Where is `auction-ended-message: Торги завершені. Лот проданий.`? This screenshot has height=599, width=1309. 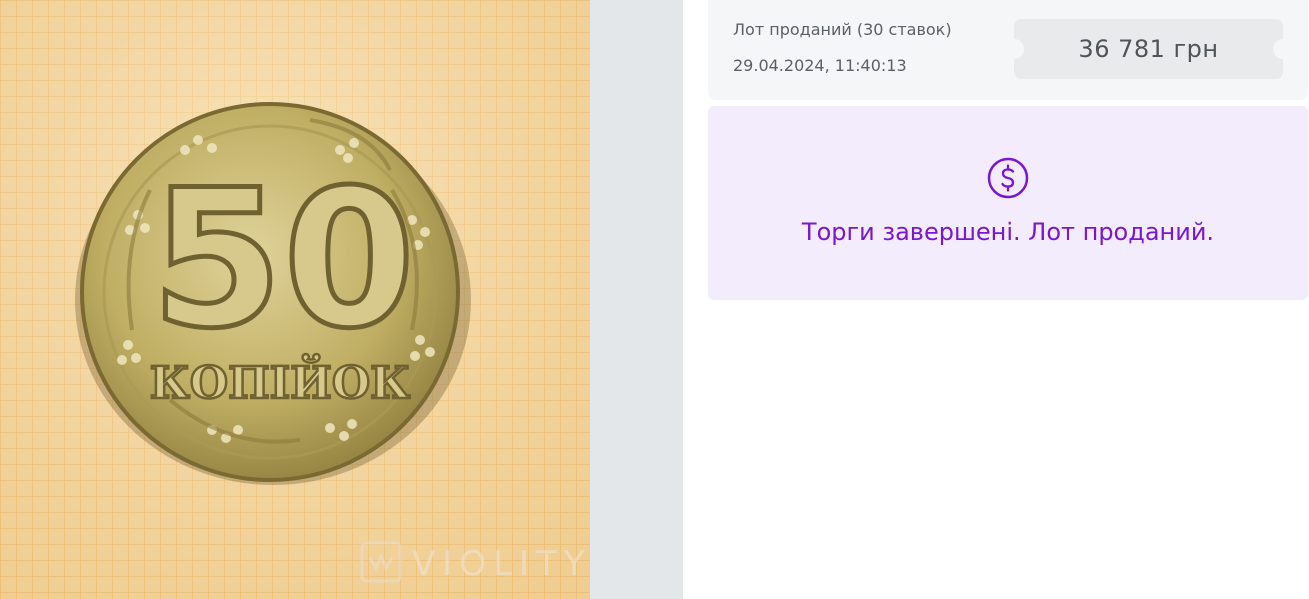 auction-ended-message: Торги завершені. Лот проданий. is located at coordinates (1008, 232).